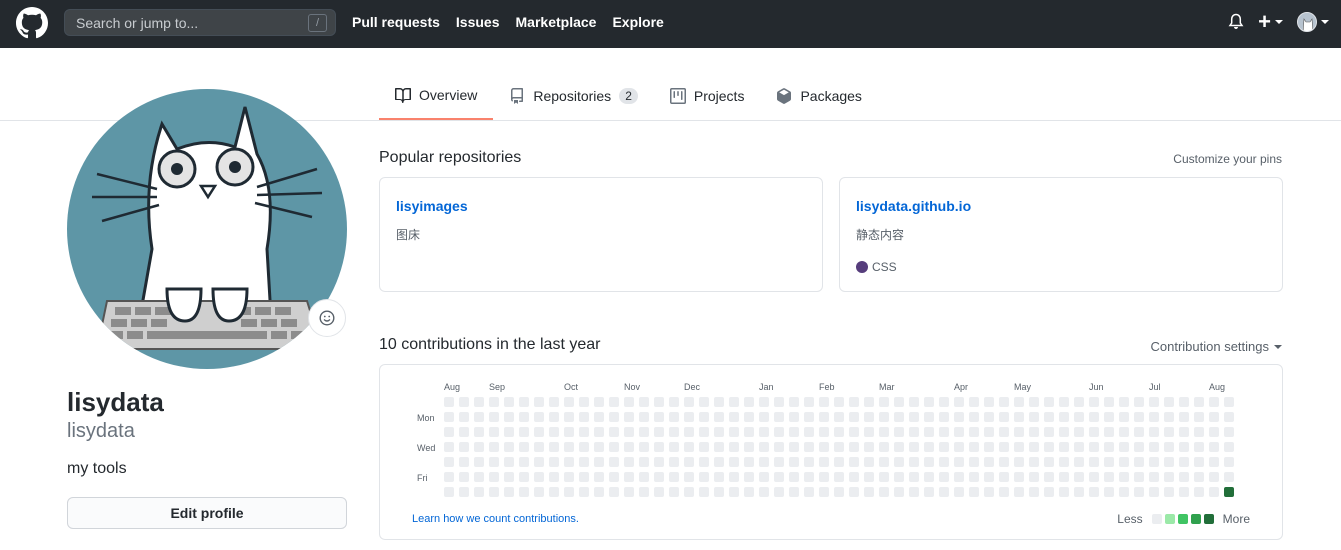  Describe the element at coordinates (1227, 159) in the screenshot. I see `customize-pins-link: Customize your pins` at that location.